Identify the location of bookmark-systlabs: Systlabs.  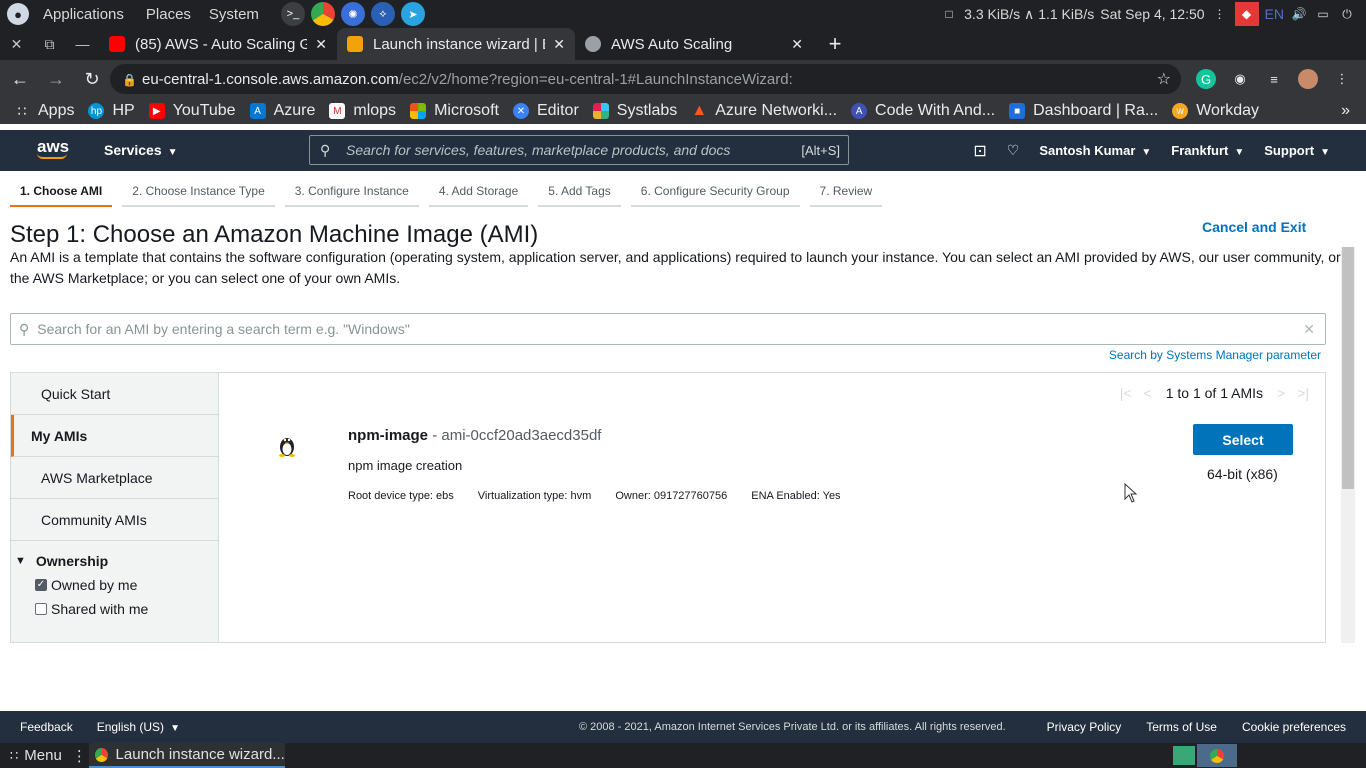
(634, 111).